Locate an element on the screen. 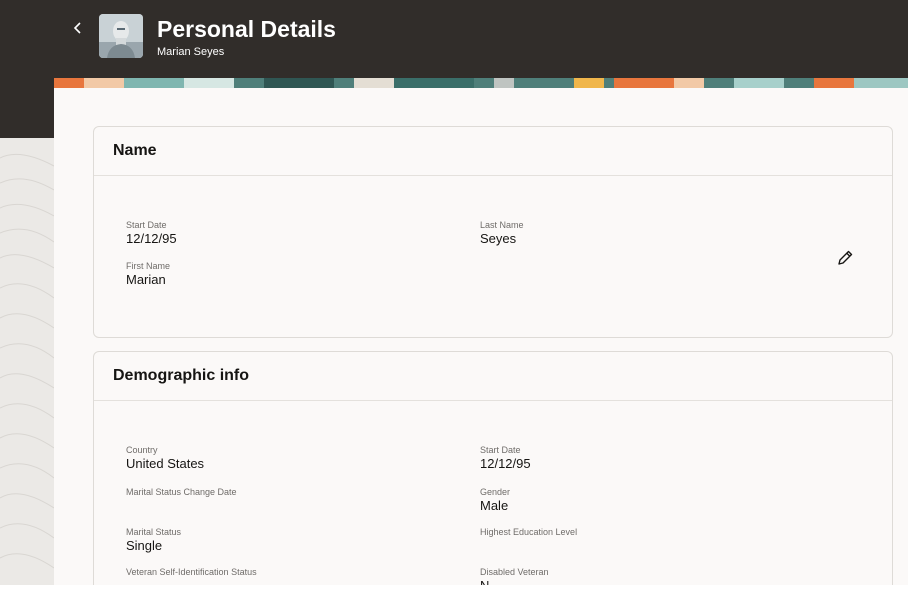 The image size is (908, 597). background-decoration is located at coordinates (27, 361).